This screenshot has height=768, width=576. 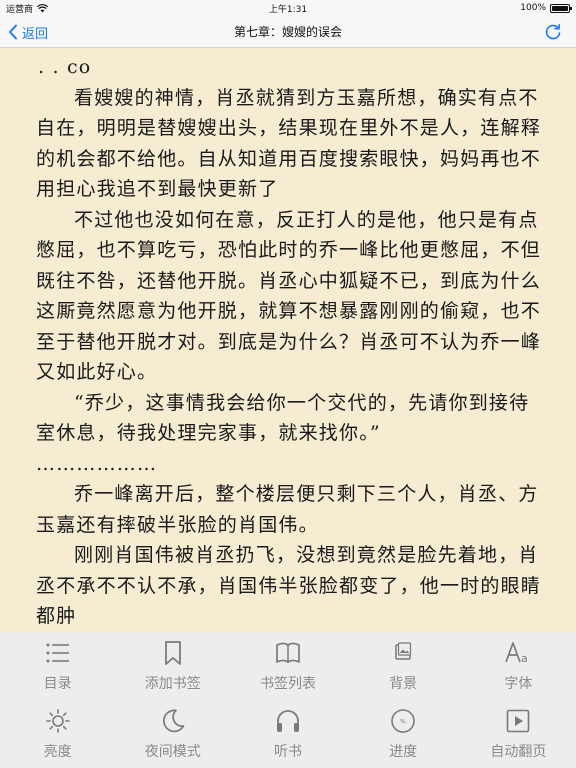 I want to click on play-icon, so click(x=518, y=721).